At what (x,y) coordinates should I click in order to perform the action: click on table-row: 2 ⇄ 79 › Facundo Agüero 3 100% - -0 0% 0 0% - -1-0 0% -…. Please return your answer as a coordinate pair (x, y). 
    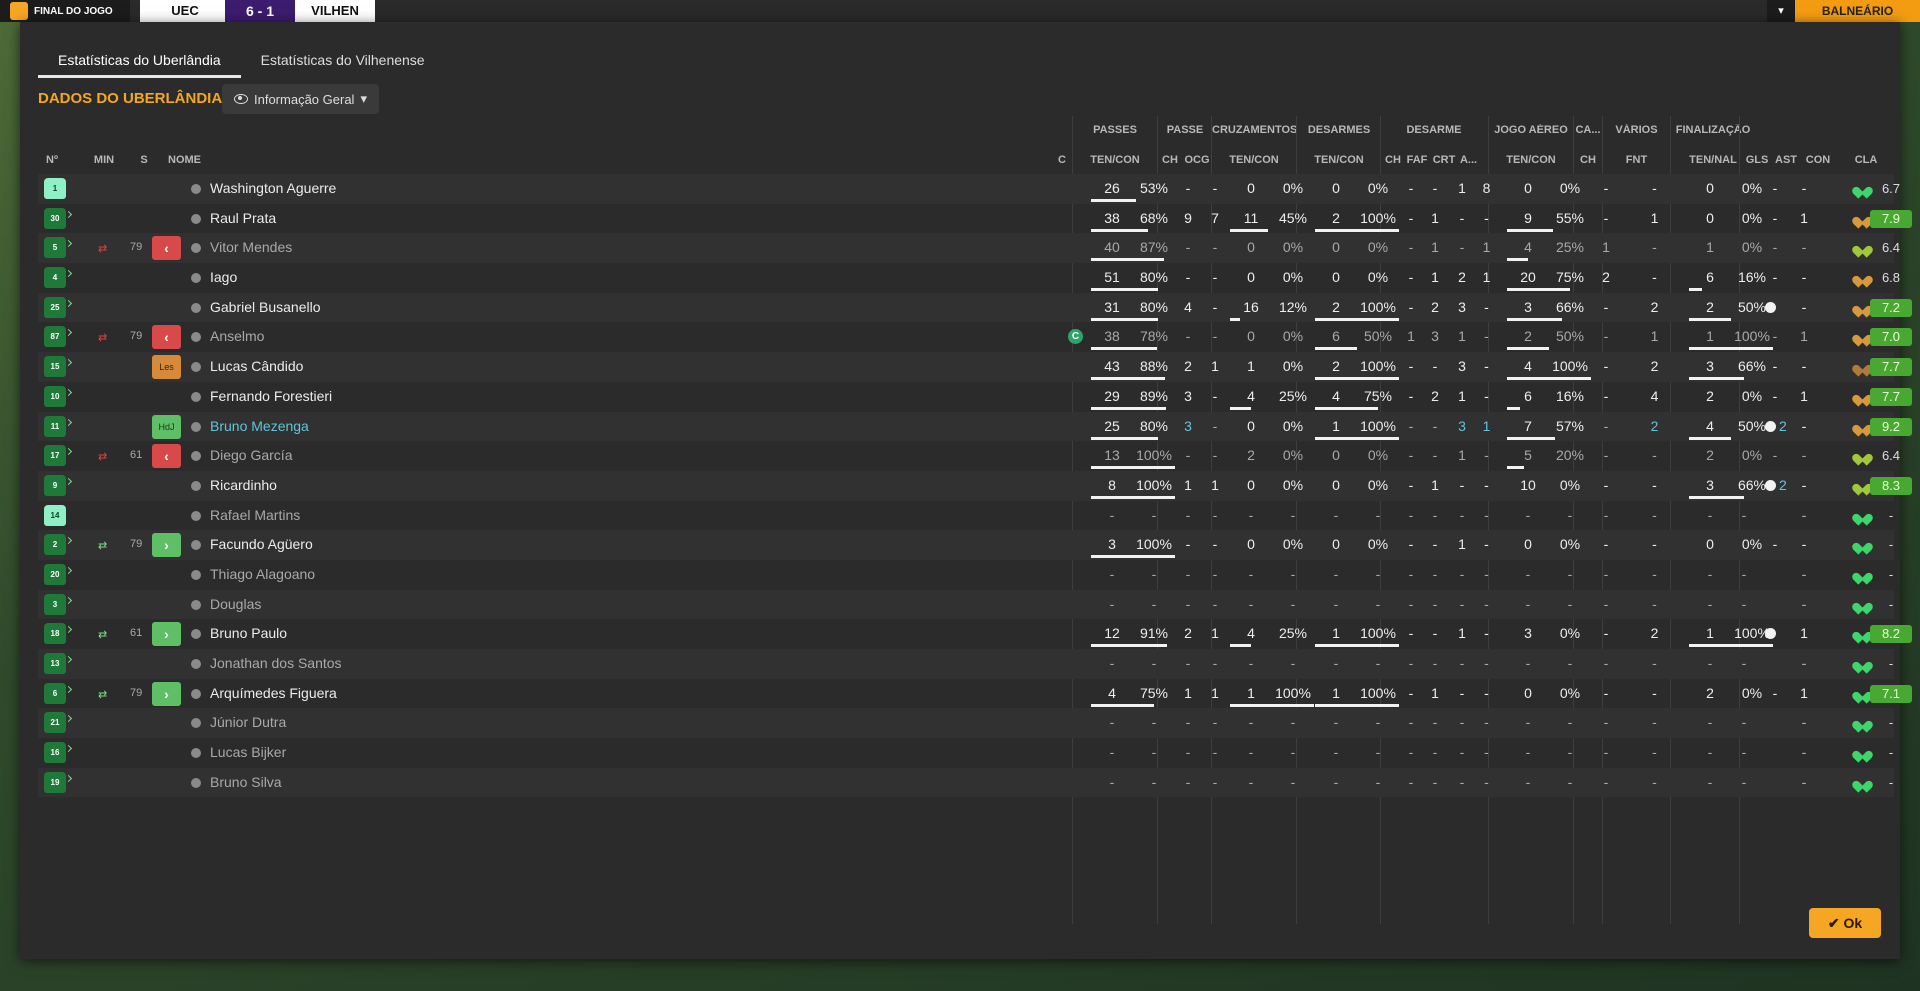
    Looking at the image, I should click on (966, 545).